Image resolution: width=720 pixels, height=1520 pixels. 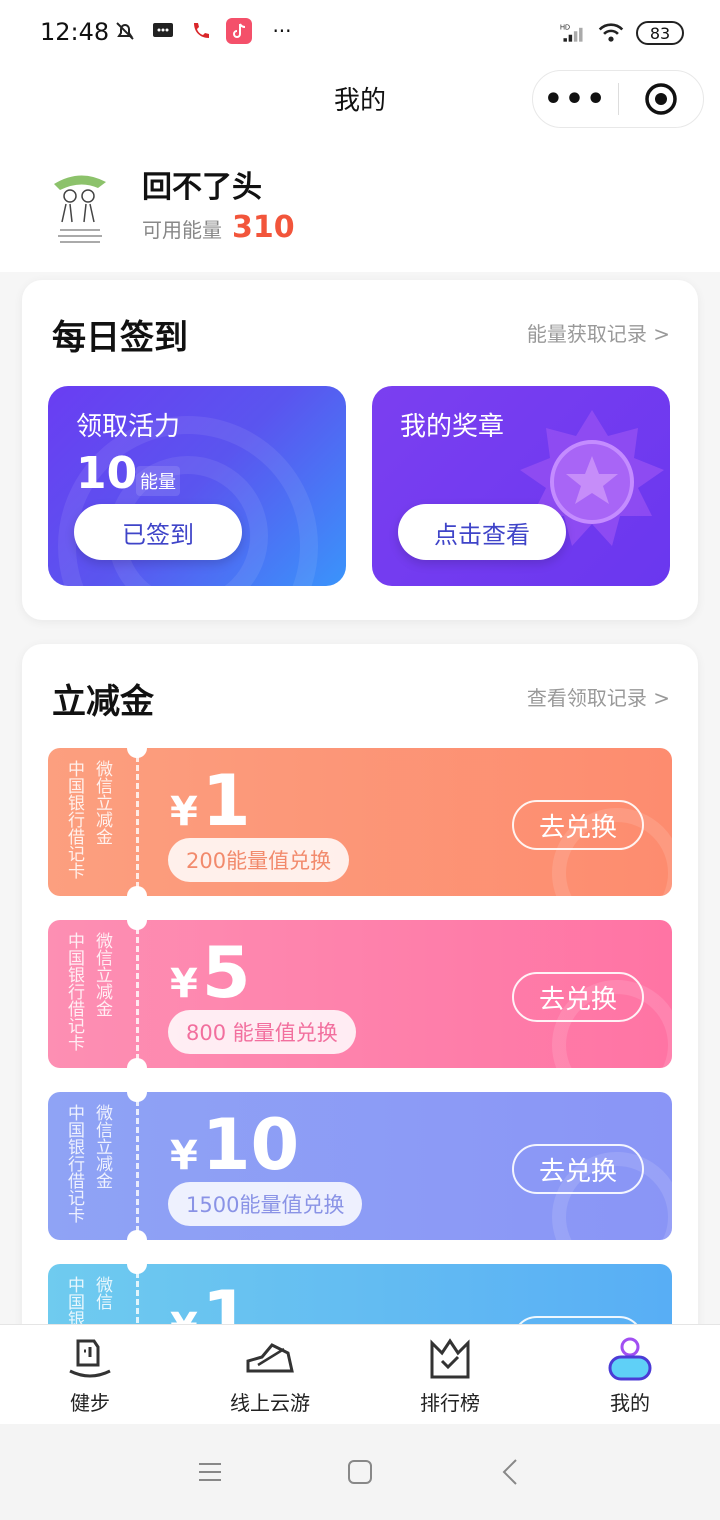 I want to click on target-icon, so click(x=661, y=99).